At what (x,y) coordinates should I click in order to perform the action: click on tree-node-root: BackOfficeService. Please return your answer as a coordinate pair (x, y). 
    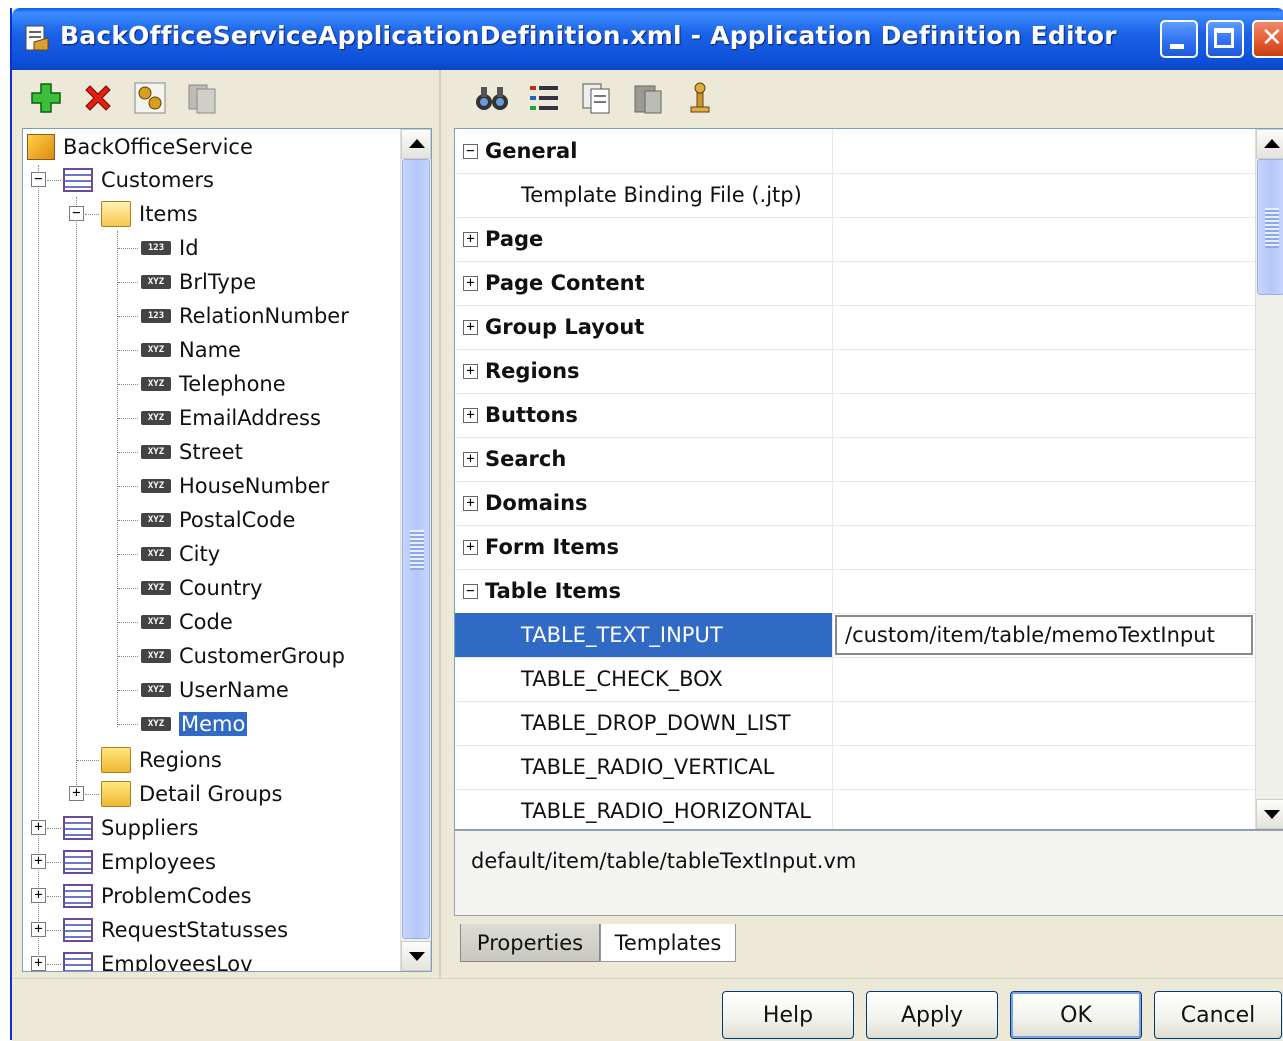
    Looking at the image, I should click on (140, 147).